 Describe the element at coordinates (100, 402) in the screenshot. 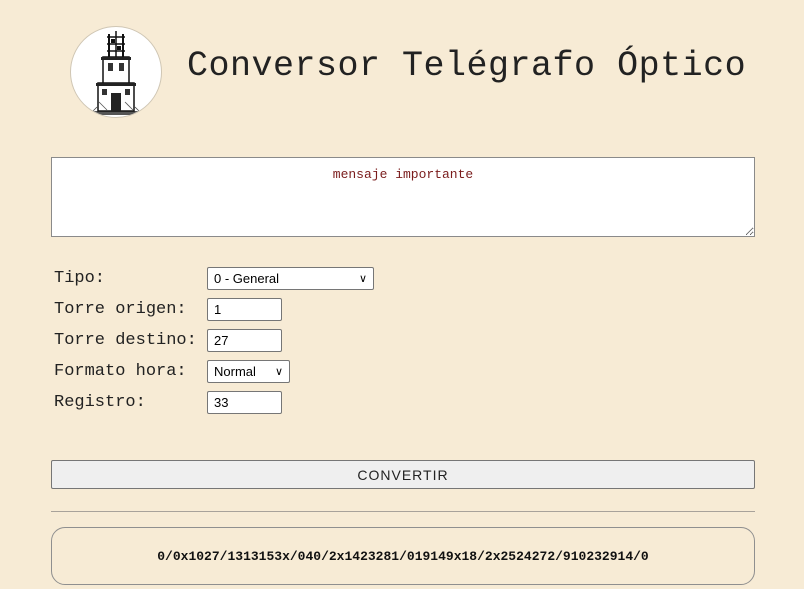

I see `registro-label: Registro:` at that location.